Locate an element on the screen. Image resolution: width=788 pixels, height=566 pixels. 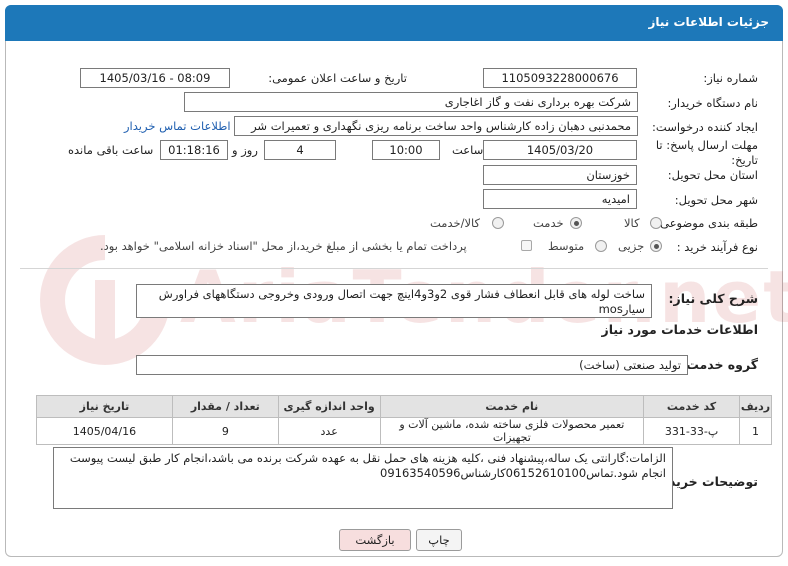
summary-label: شرح کلی نیاز: is located at coordinates (713, 298).